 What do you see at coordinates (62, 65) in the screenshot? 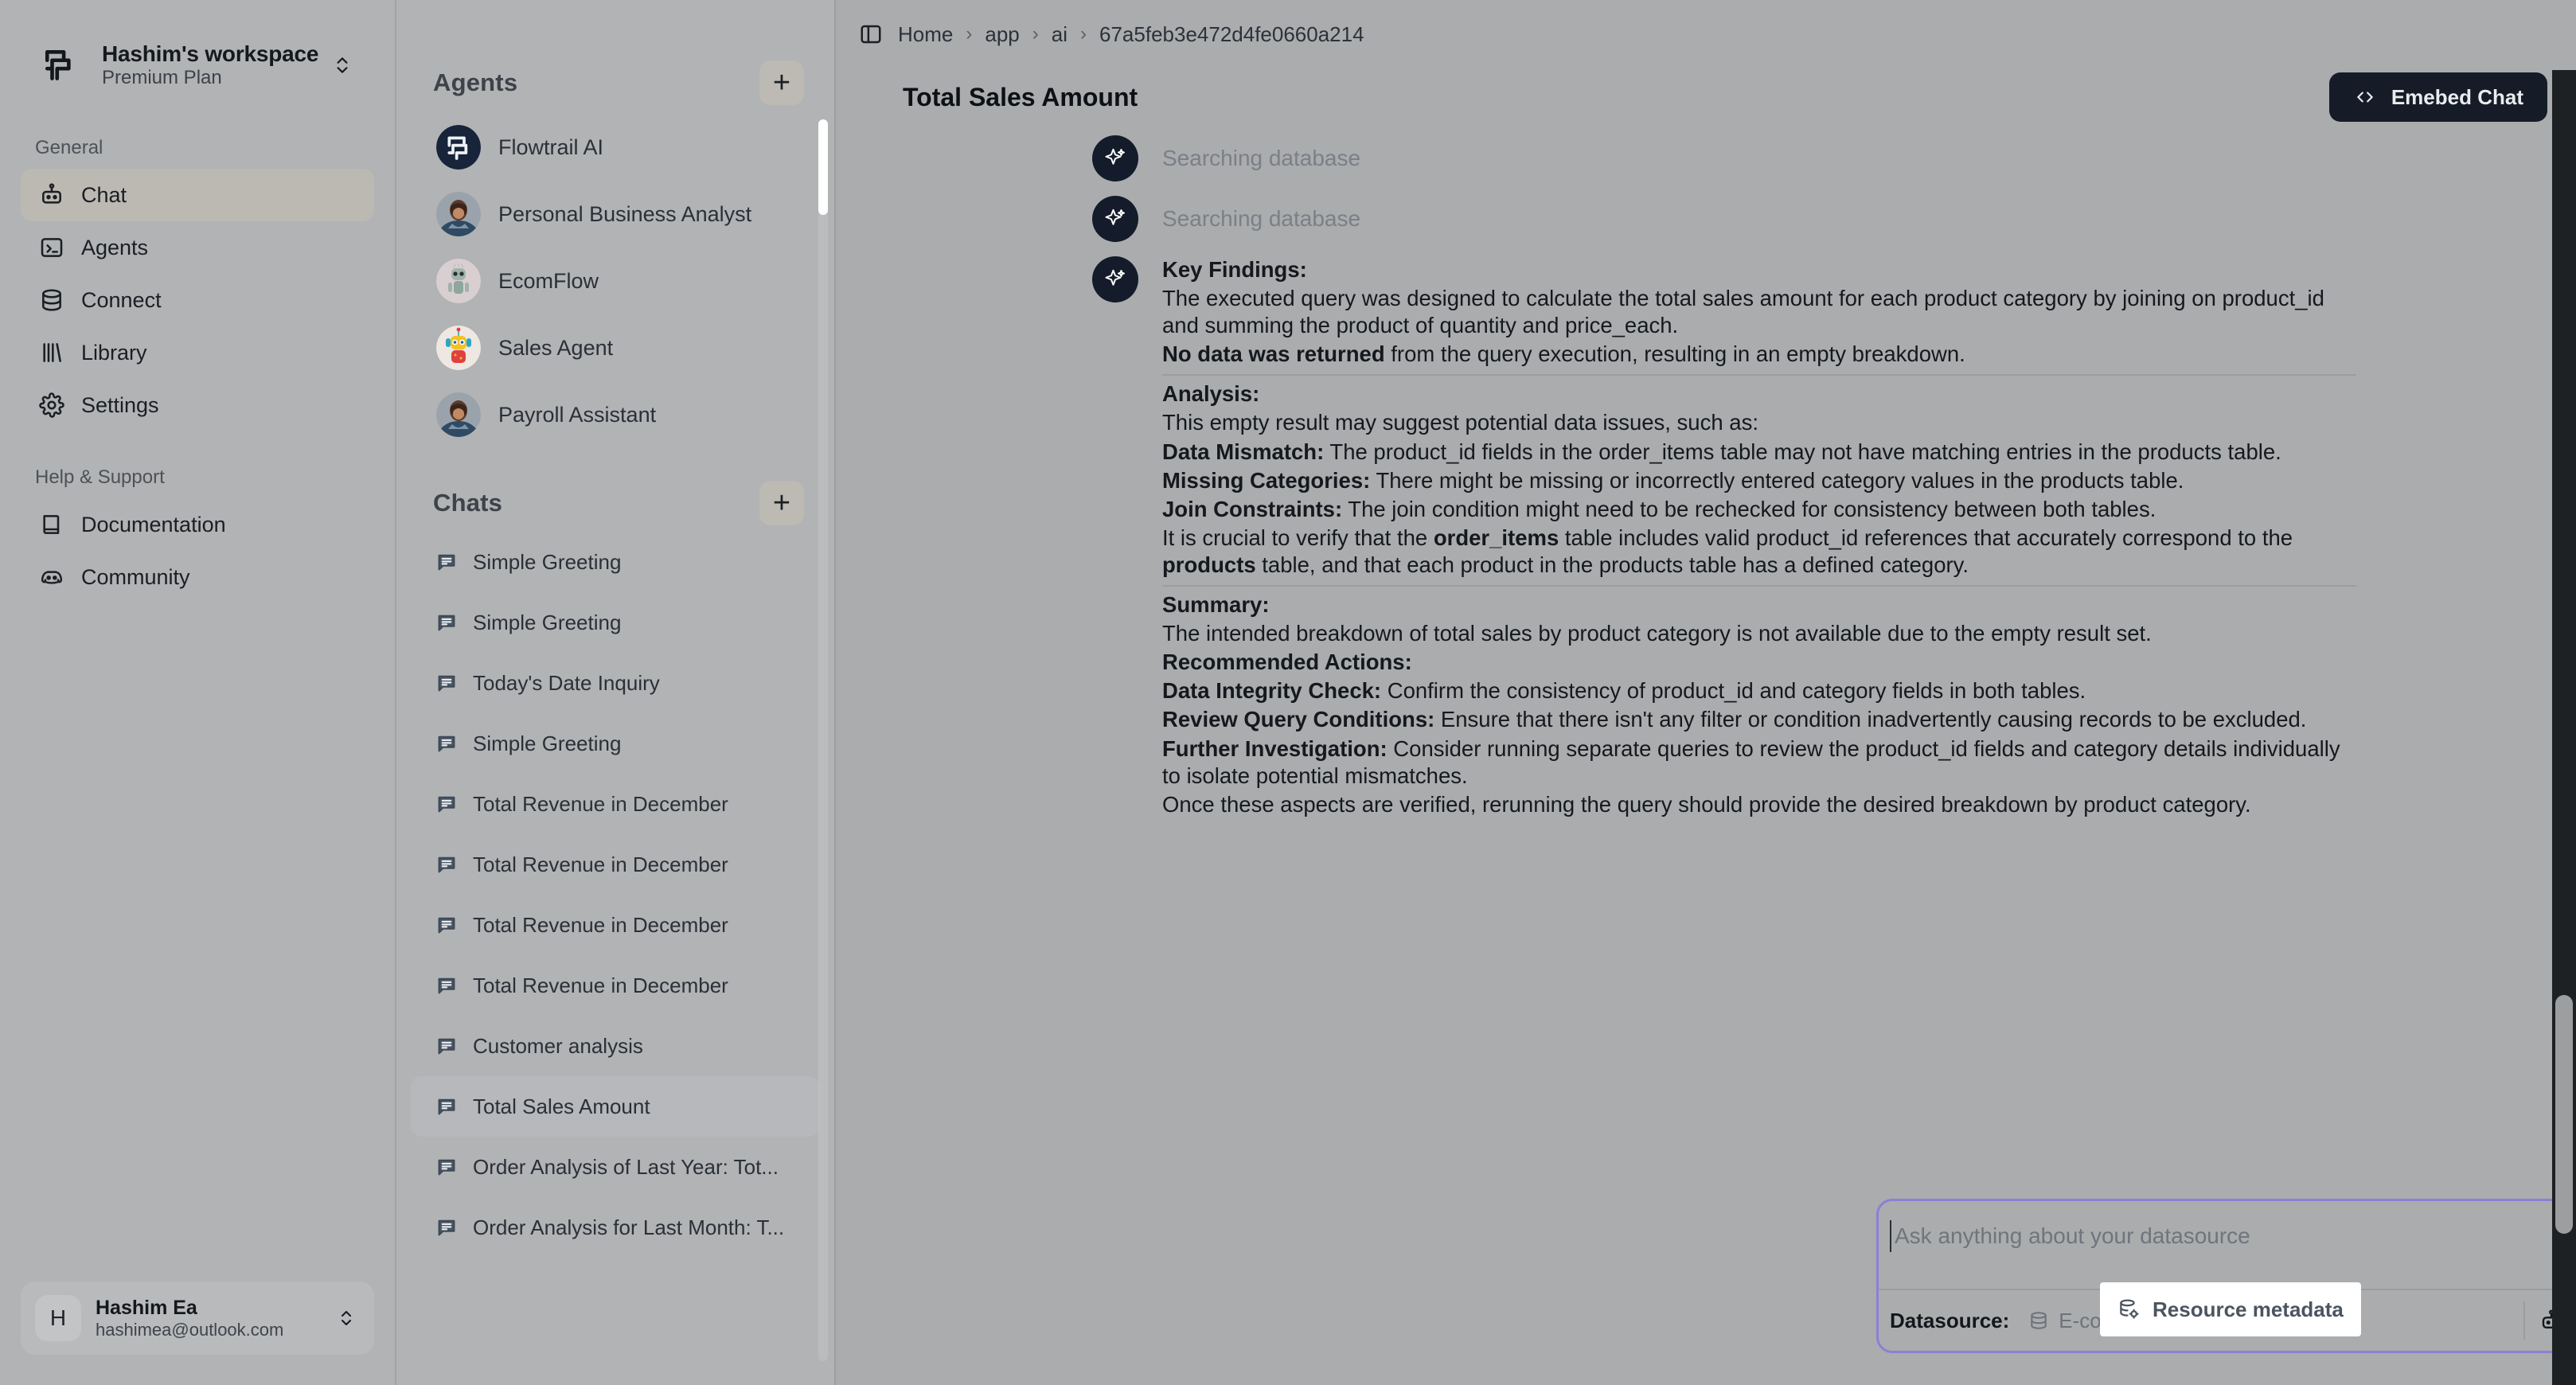
I see `flowtrail-logo-icon` at bounding box center [62, 65].